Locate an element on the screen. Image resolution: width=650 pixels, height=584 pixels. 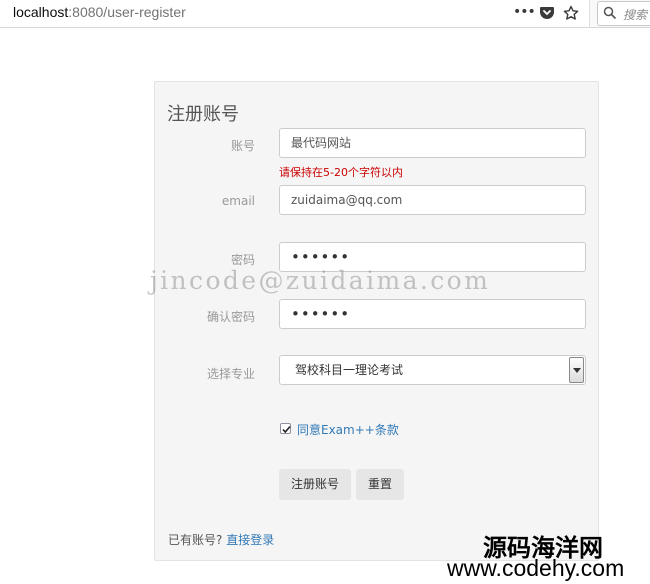
login-prompt-text: 已有账号? is located at coordinates (195, 540).